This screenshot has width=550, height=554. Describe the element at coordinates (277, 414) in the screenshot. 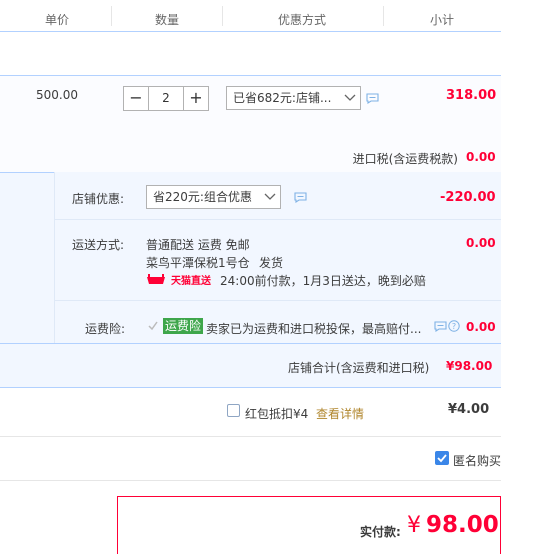

I see `redpacket-label: 红包抵扣¥4` at that location.